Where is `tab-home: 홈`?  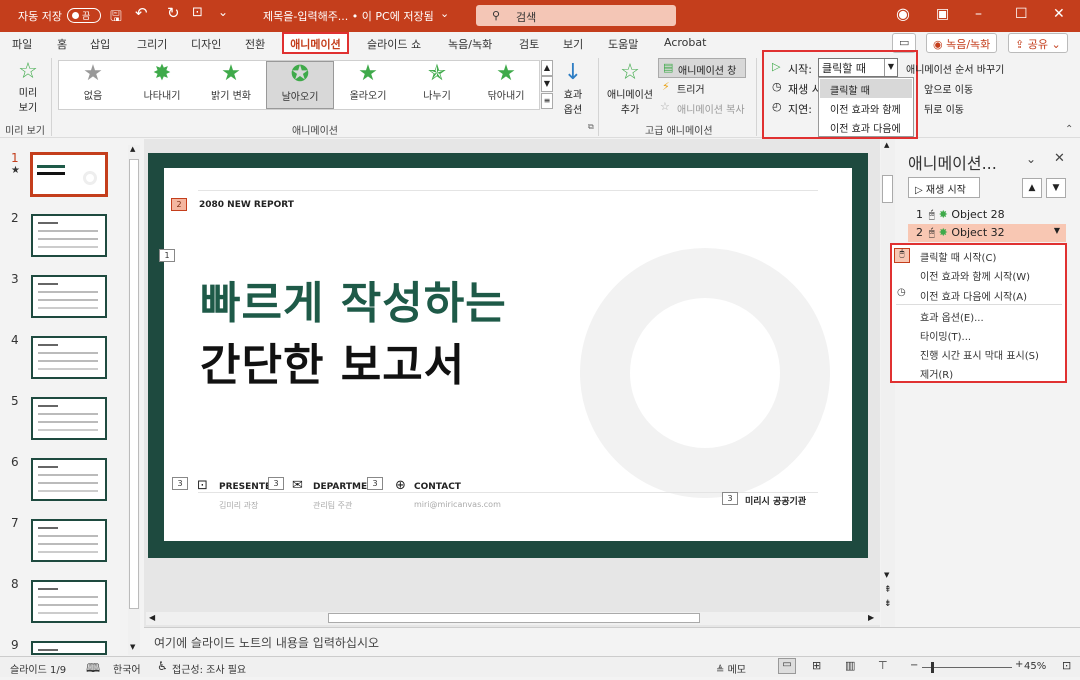
tab-home: 홈 is located at coordinates (62, 44).